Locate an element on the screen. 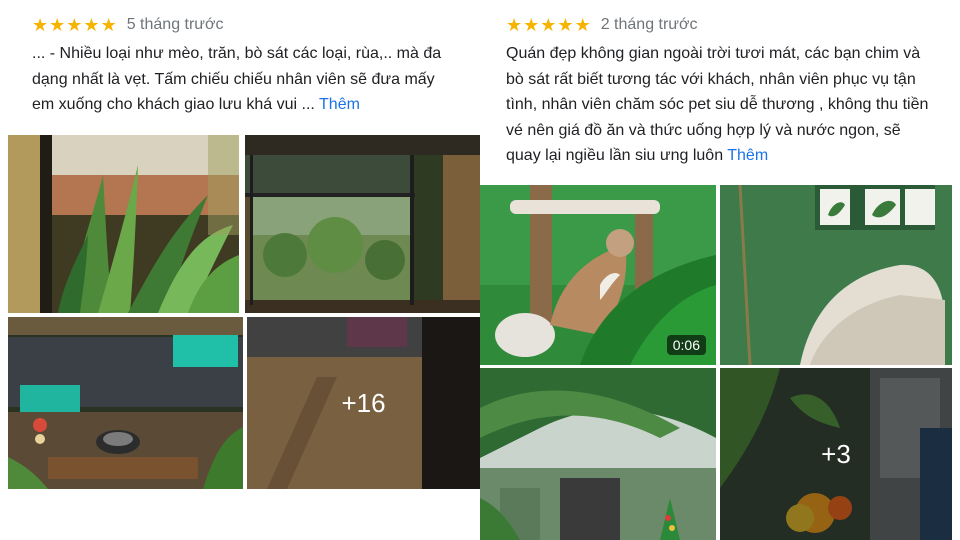 The image size is (960, 540). more-photos-count: +16 is located at coordinates (363, 402).